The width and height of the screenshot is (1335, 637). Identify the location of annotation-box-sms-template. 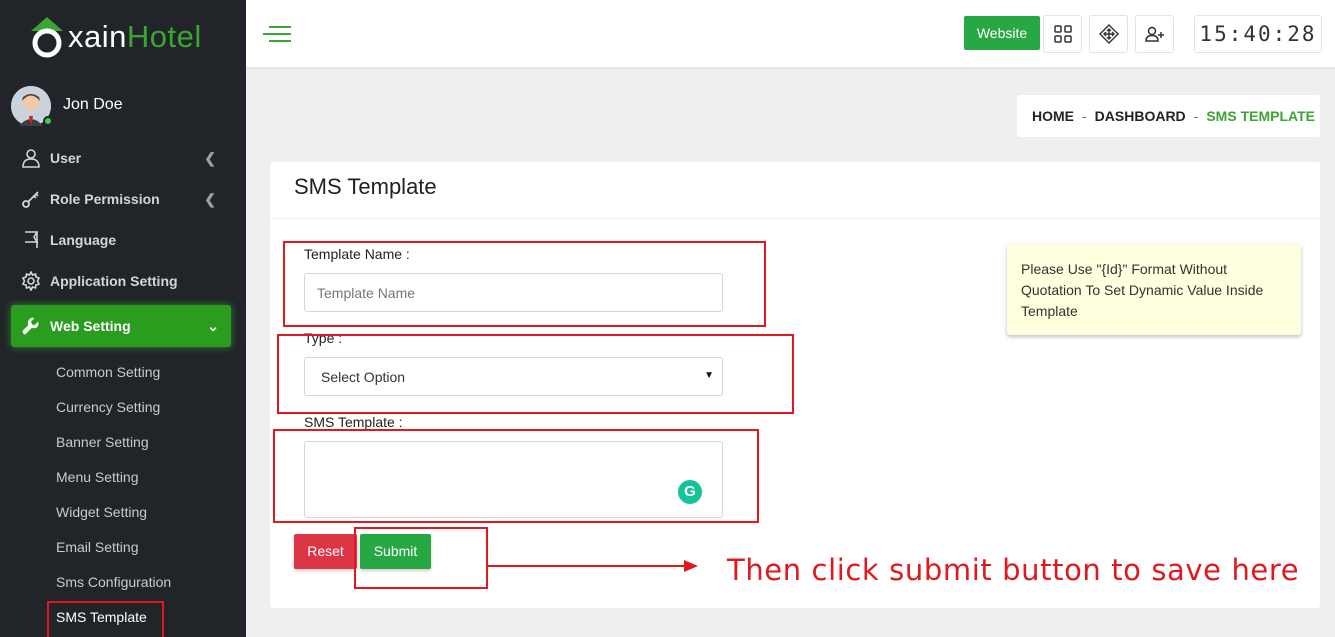
(516, 476).